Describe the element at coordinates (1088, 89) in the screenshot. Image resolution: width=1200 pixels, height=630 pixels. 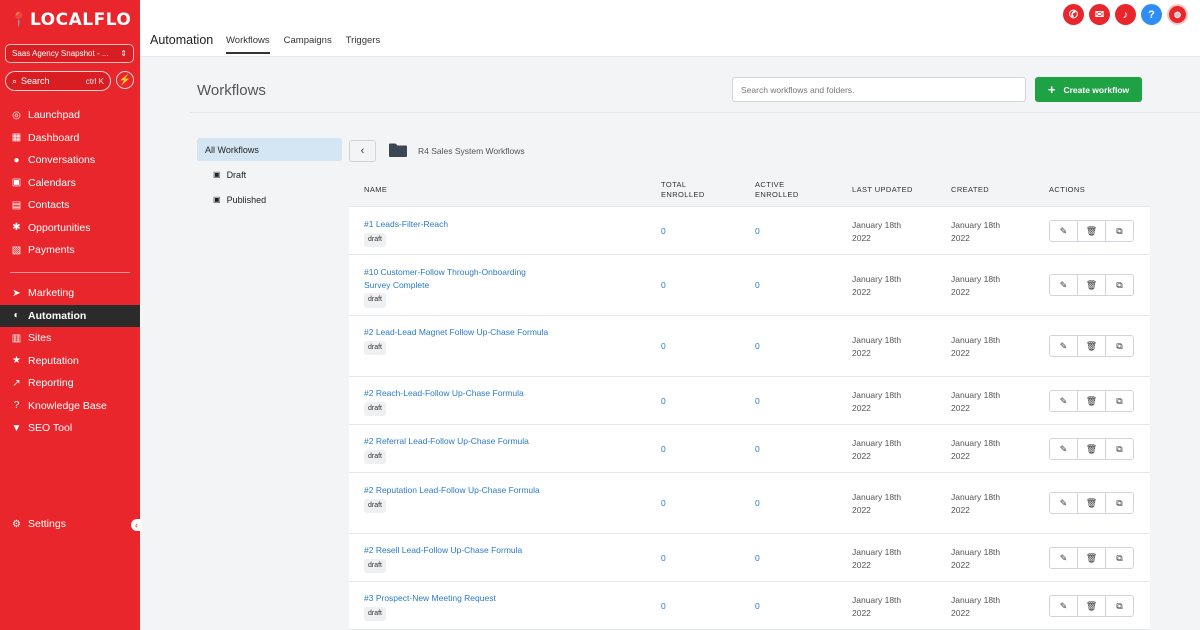
I see `create-workflow-button: + Create workflow` at that location.